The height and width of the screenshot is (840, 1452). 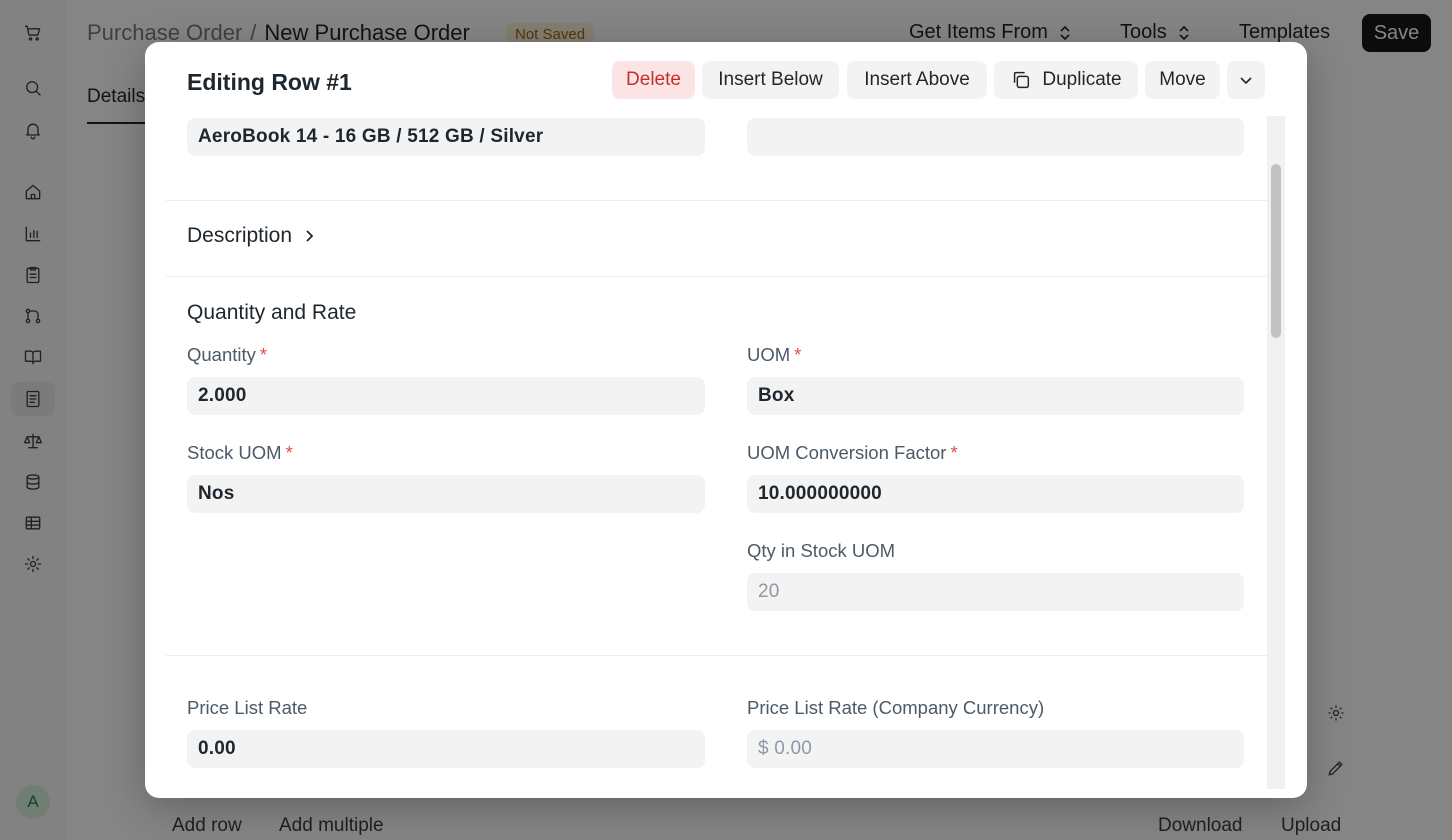 What do you see at coordinates (995, 592) in the screenshot?
I see `qty-in-stock-uom-field: 20` at bounding box center [995, 592].